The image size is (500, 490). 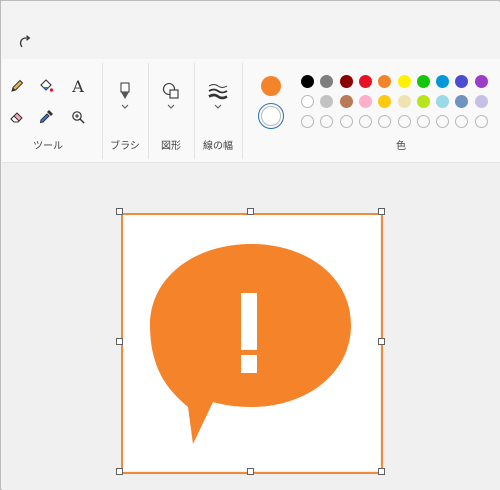 I want to click on magnifier-tool, so click(x=78, y=117).